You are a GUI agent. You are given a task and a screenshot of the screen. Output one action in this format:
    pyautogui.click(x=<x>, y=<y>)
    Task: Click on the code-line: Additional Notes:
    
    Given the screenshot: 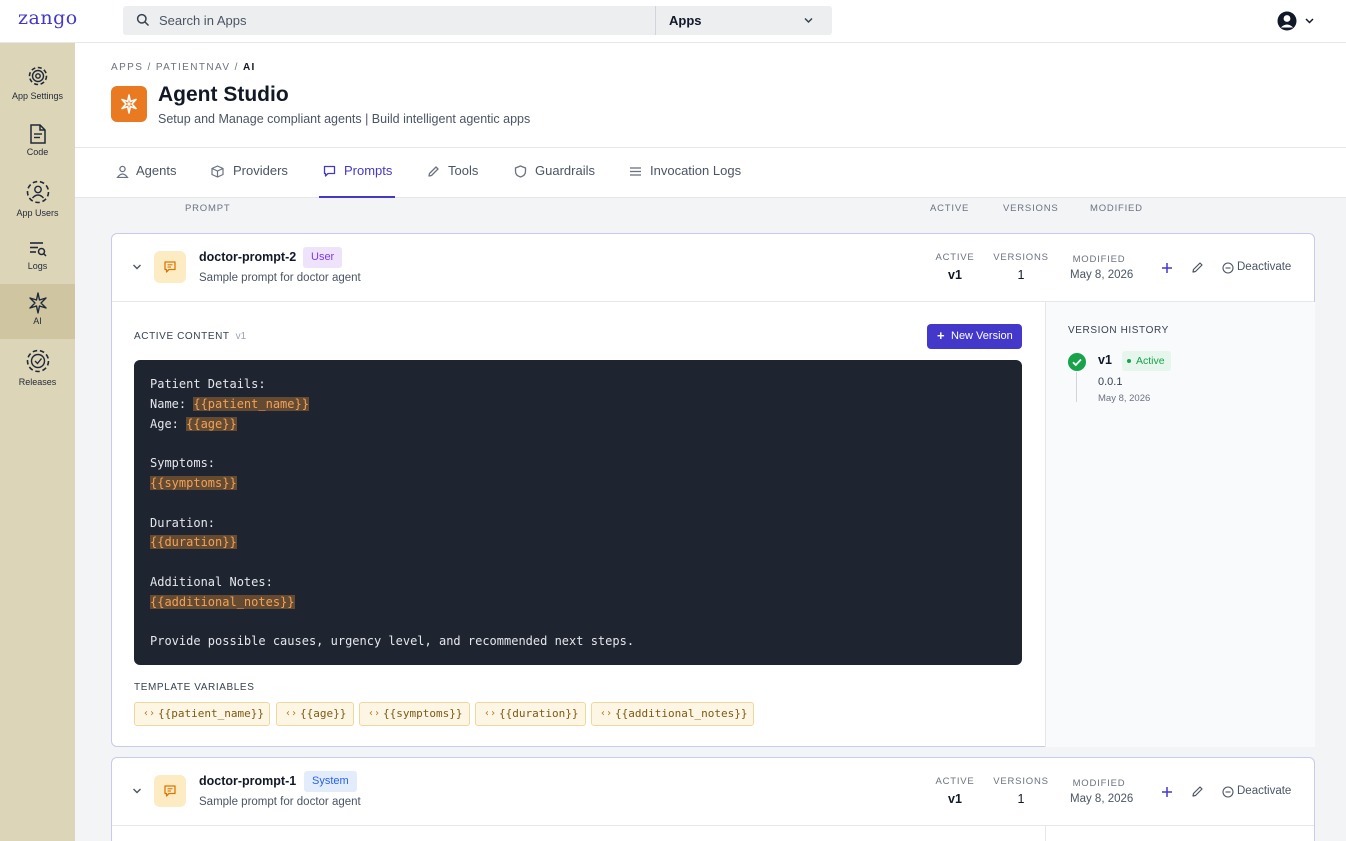 What is the action you would take?
    pyautogui.click(x=211, y=581)
    